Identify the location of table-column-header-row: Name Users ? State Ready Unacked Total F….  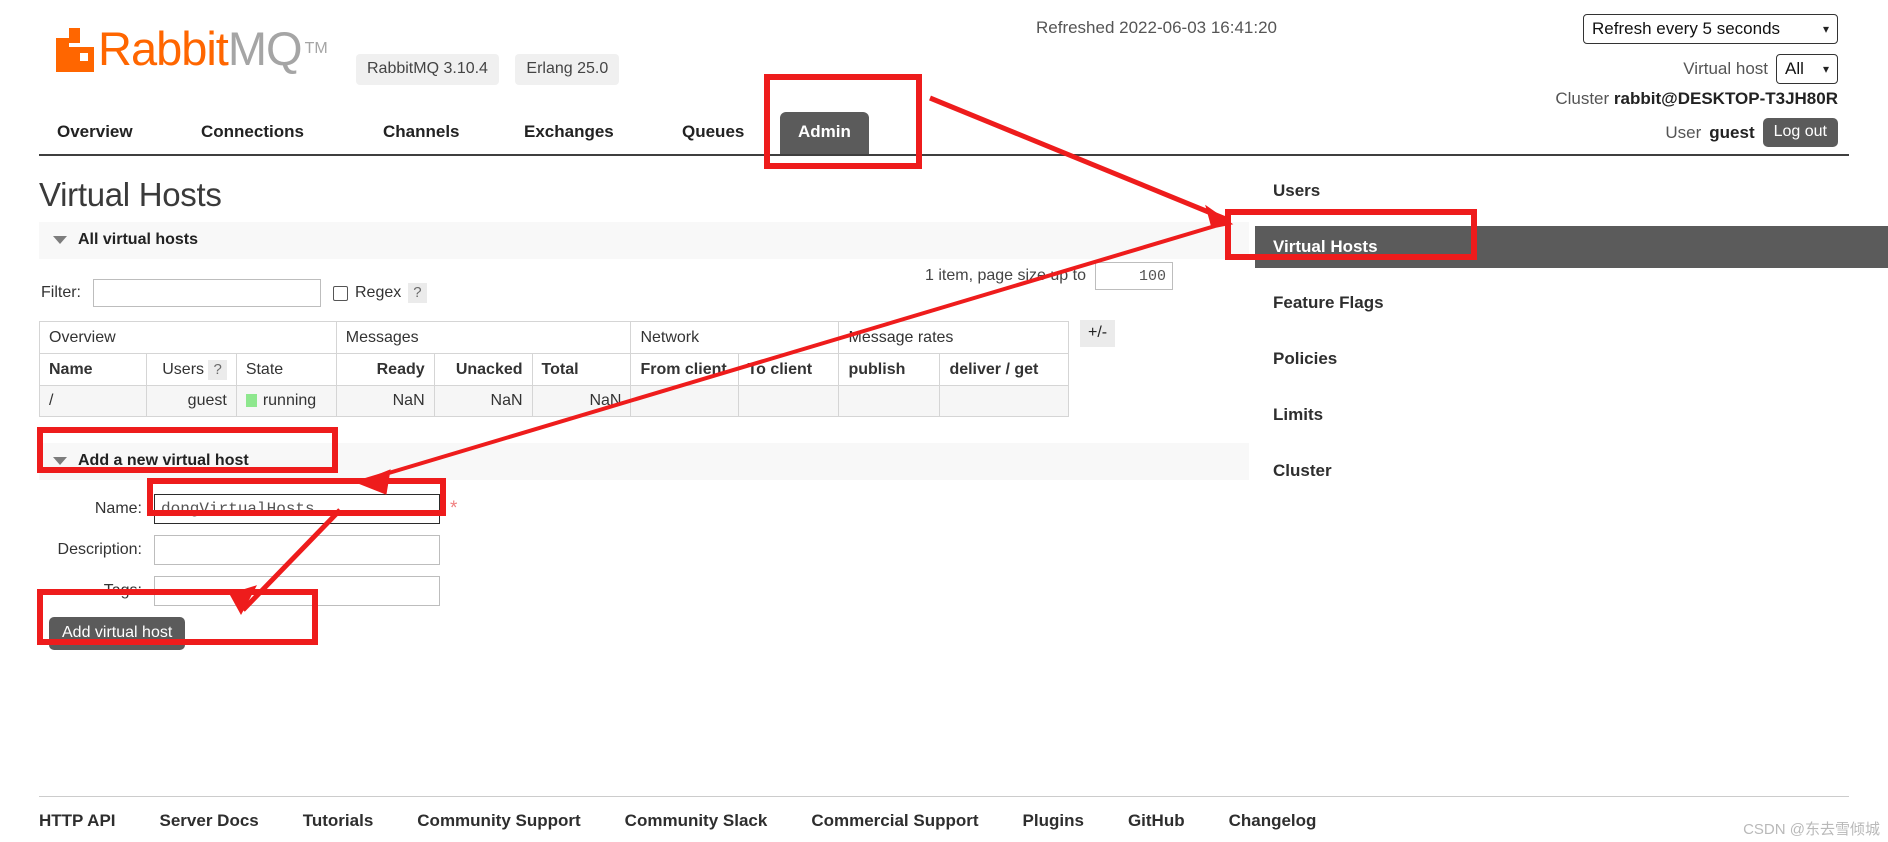
(553, 369).